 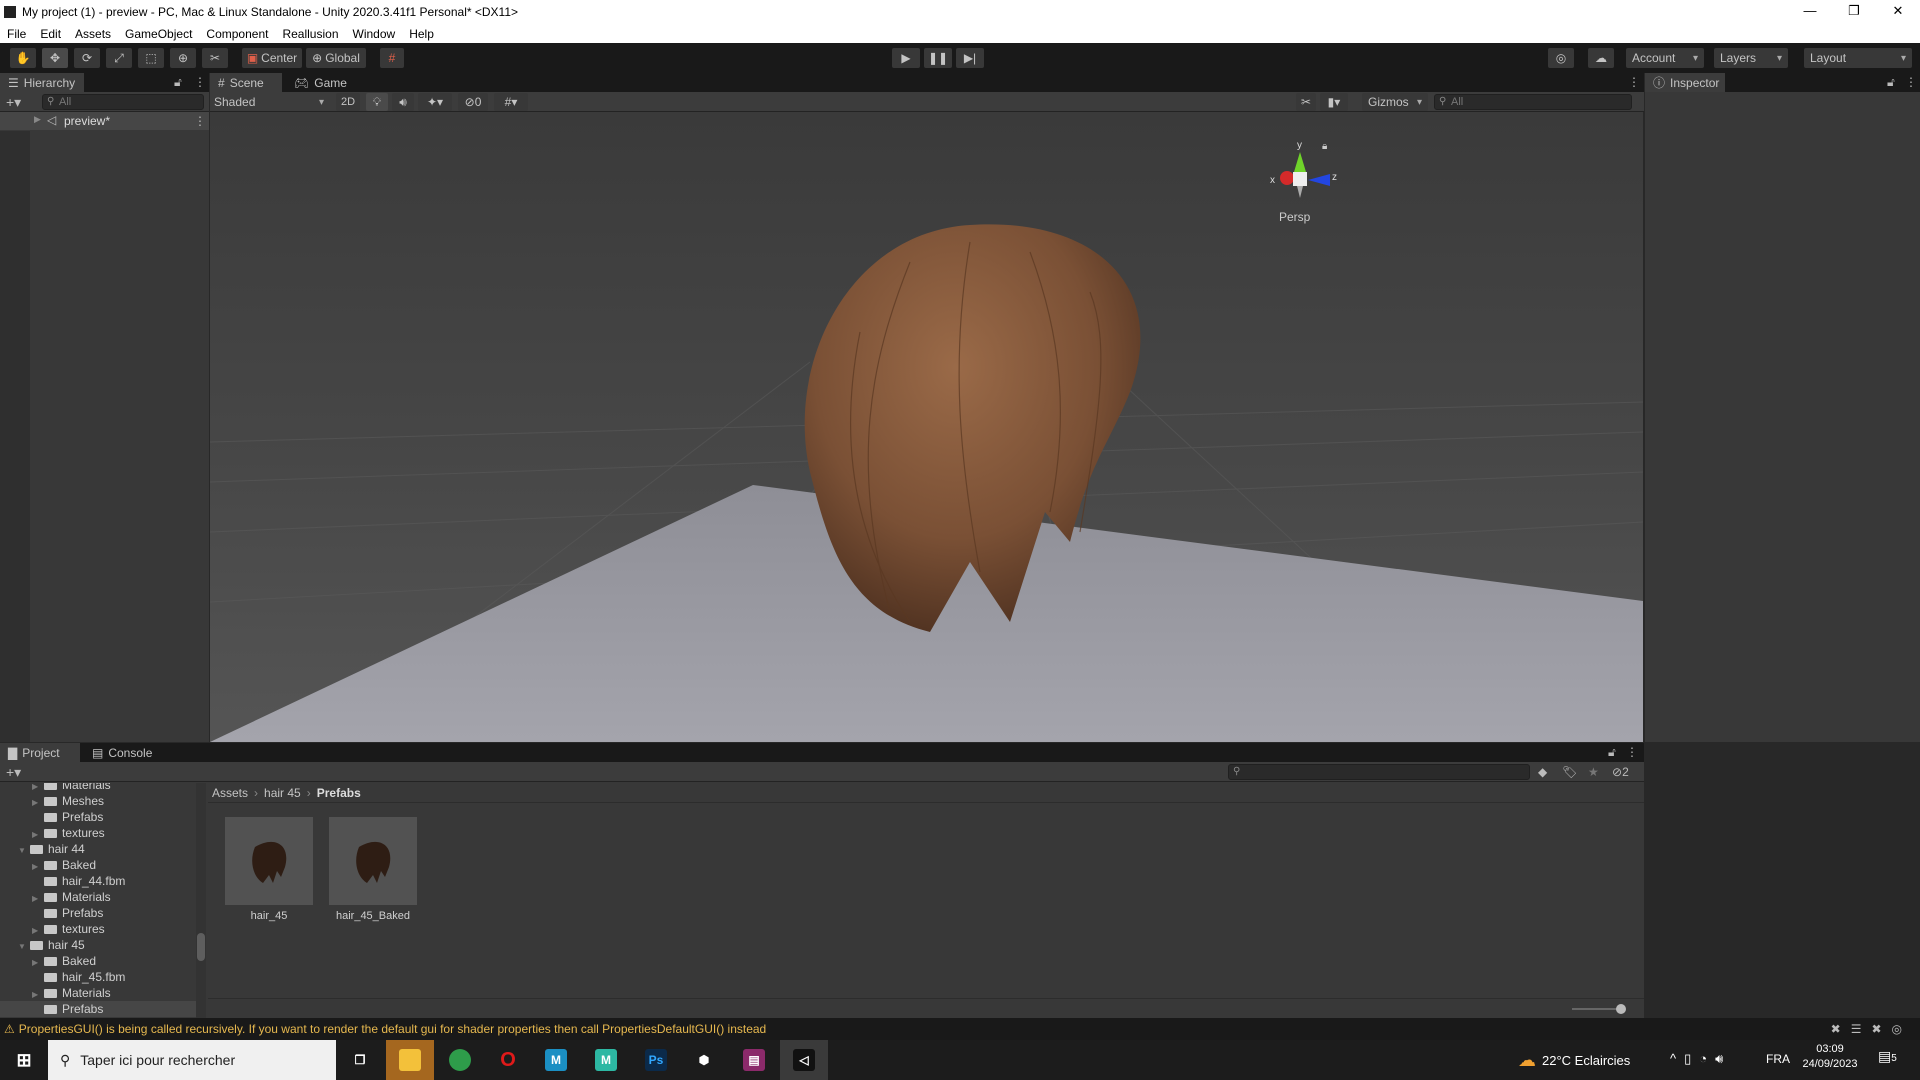 What do you see at coordinates (119, 58) in the screenshot?
I see `scale-tool-icon: ⤢` at bounding box center [119, 58].